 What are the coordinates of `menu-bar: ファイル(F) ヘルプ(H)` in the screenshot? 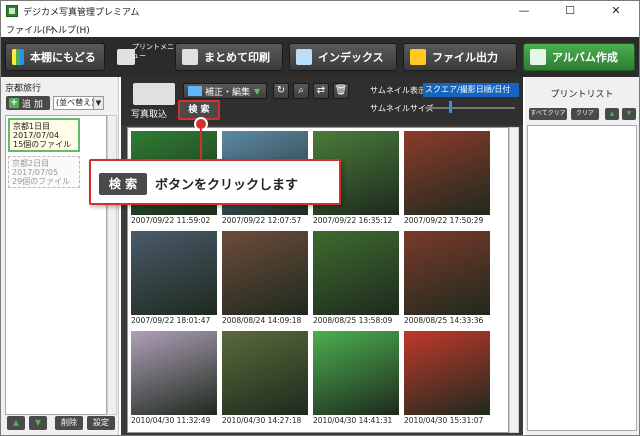 It's located at (320, 29).